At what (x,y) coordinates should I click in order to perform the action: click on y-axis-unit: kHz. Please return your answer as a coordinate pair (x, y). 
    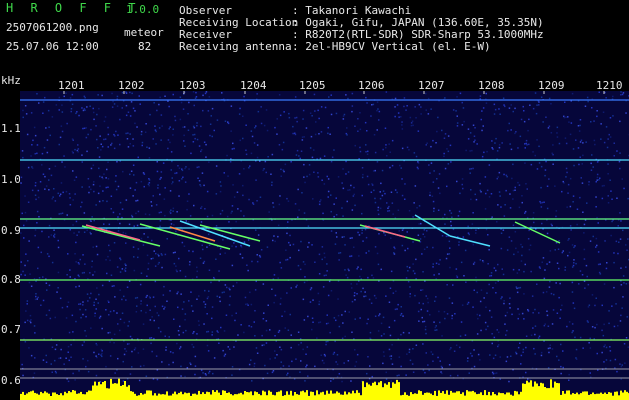
    Looking at the image, I should click on (11, 80).